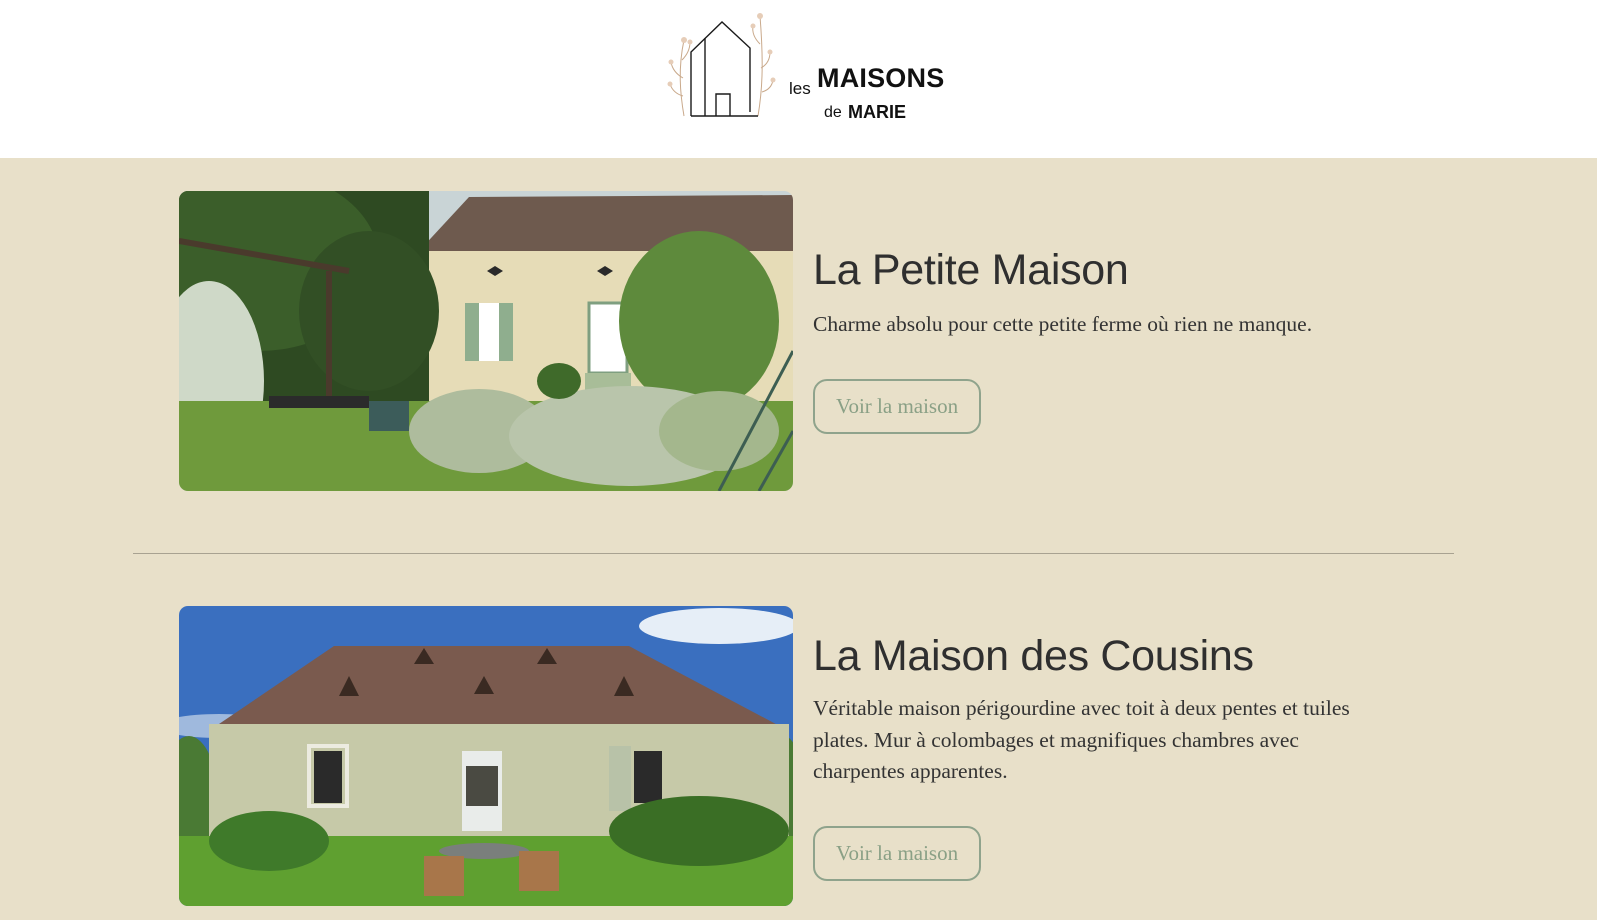  I want to click on house-title: La Petite Maison, so click(971, 270).